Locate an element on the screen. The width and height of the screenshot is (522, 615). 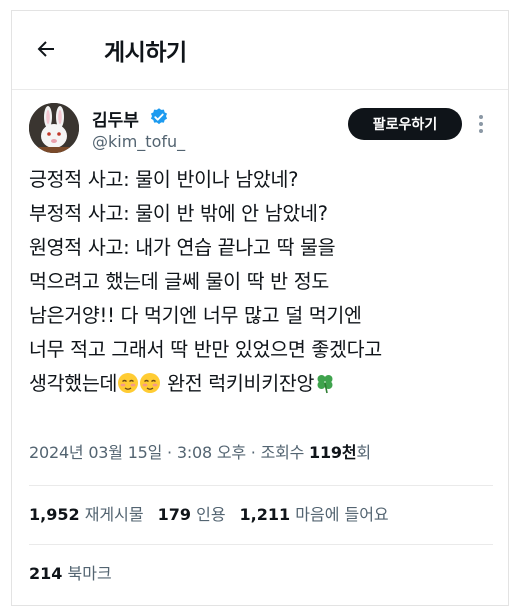
post-line: 너무 적고 그래서 딱 반만 있었으면 좋겠다고 is located at coordinates (205, 349).